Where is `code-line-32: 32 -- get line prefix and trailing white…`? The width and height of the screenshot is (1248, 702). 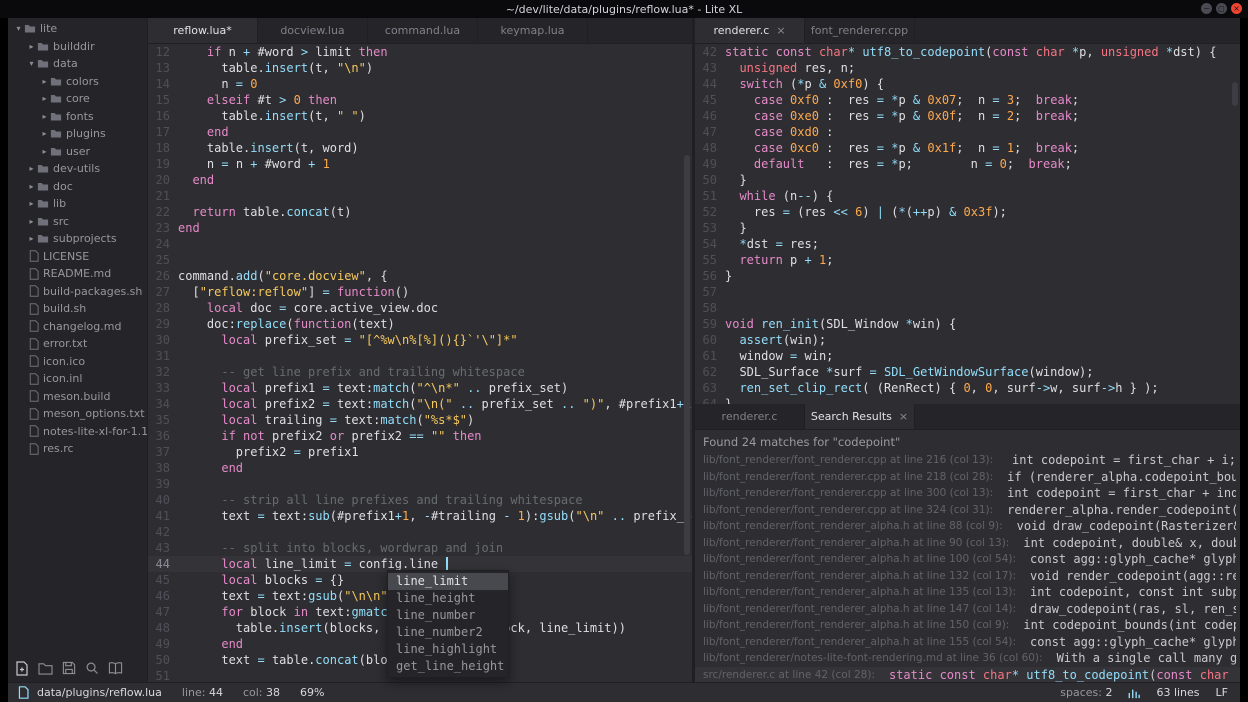
code-line-32: 32 -- get line prefix and trailing white… is located at coordinates (420, 372).